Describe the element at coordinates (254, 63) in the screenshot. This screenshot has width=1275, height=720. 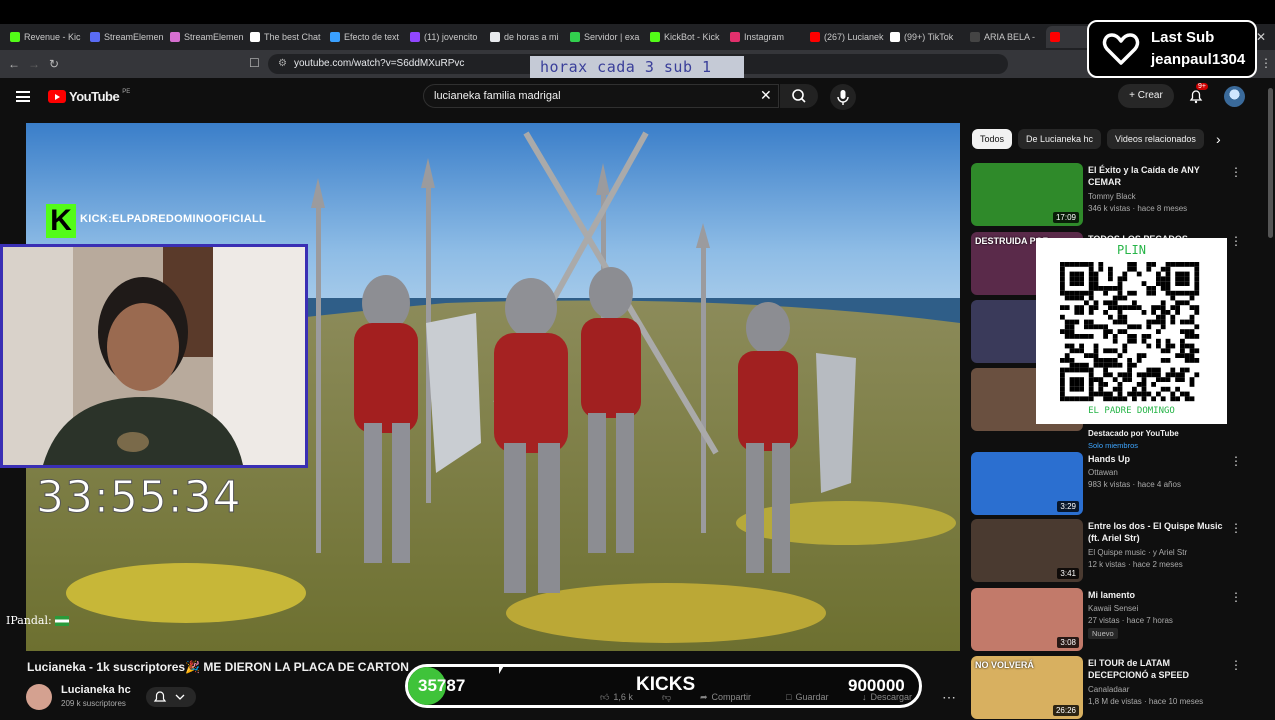
I see `bookmark-icon: ☐` at that location.